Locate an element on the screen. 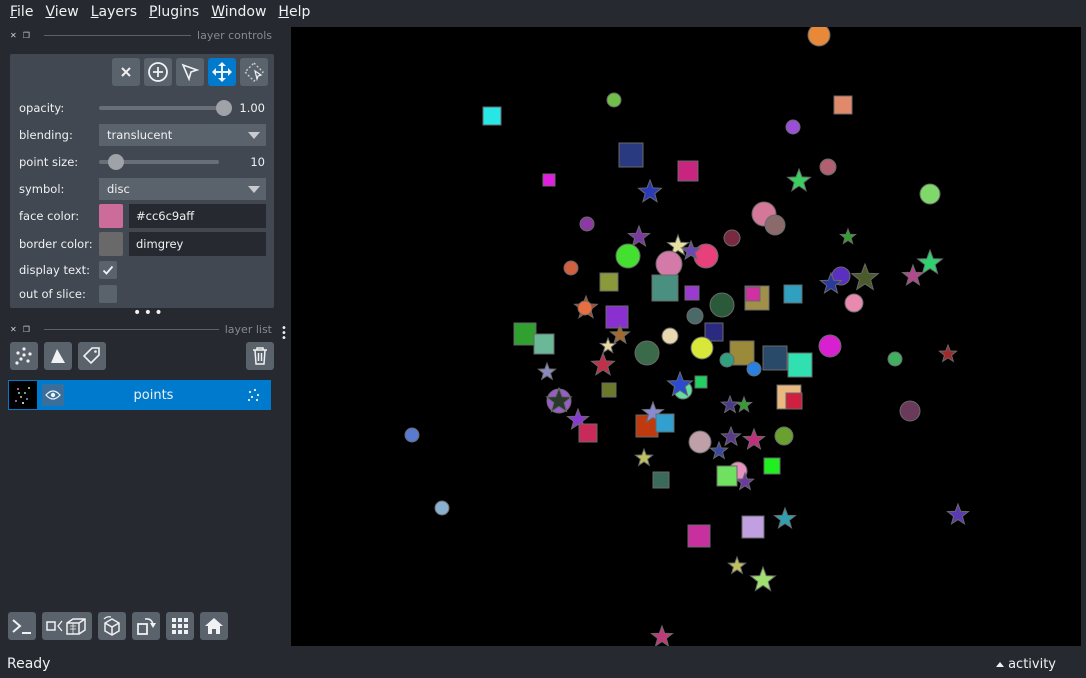  menu-window-label: indow is located at coordinates (245, 12).